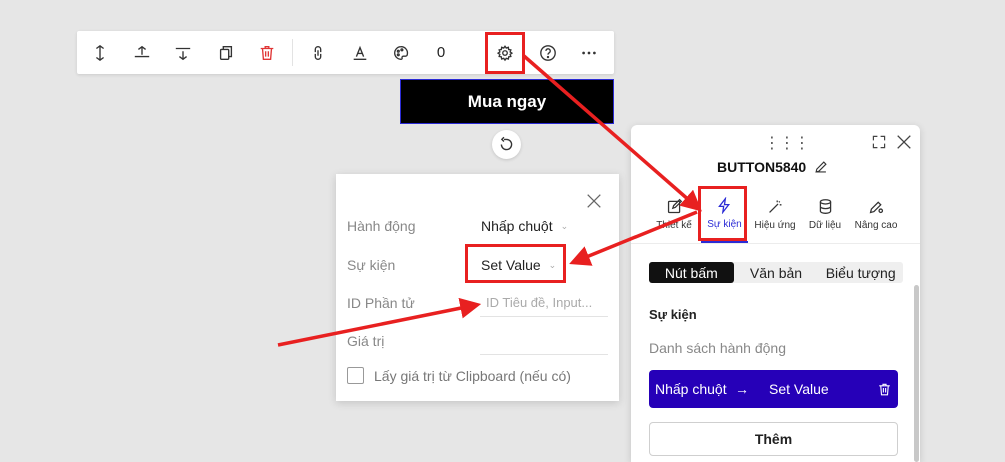  I want to click on help-icon, so click(548, 52).